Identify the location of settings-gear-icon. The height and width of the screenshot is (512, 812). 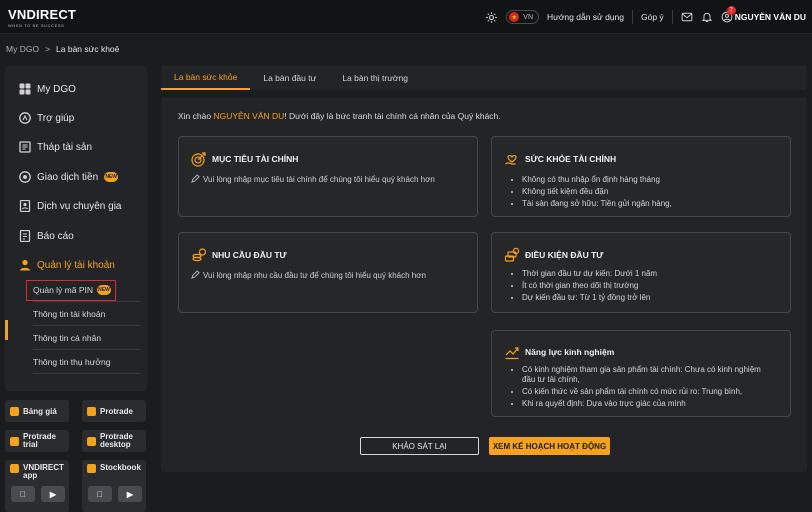
(491, 17).